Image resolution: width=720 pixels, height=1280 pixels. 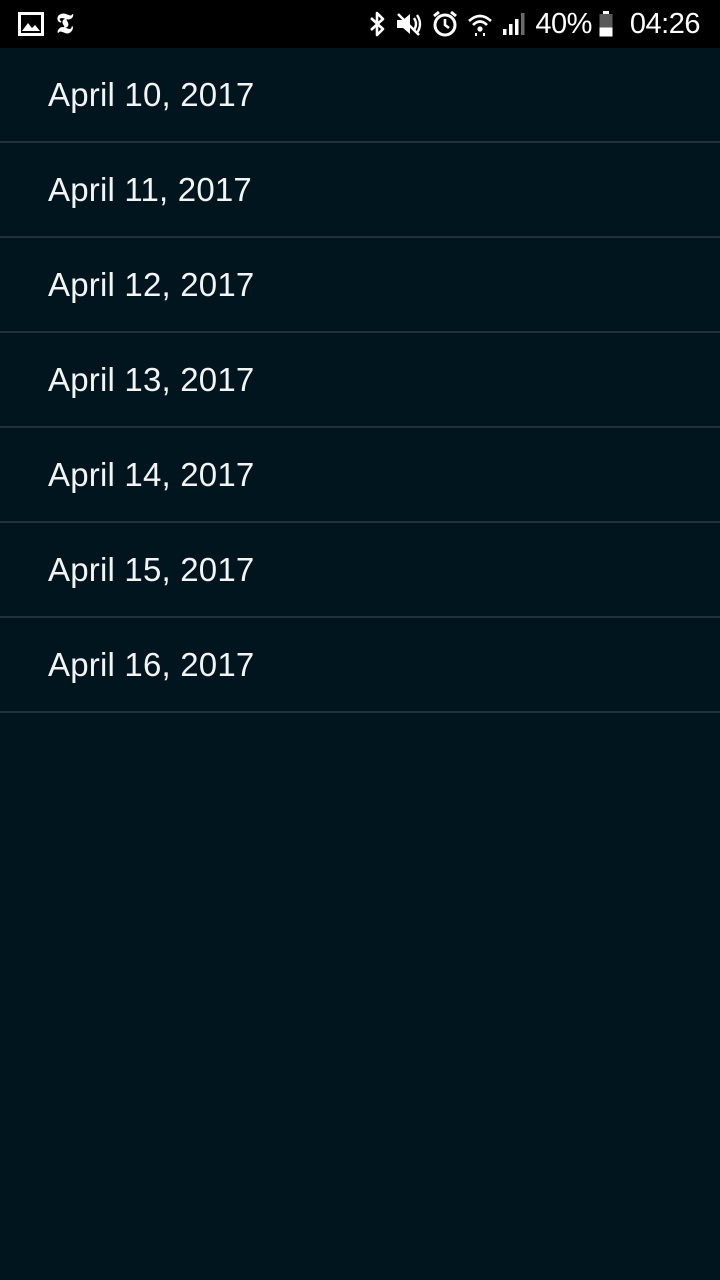 I want to click on alarm-icon, so click(x=445, y=24).